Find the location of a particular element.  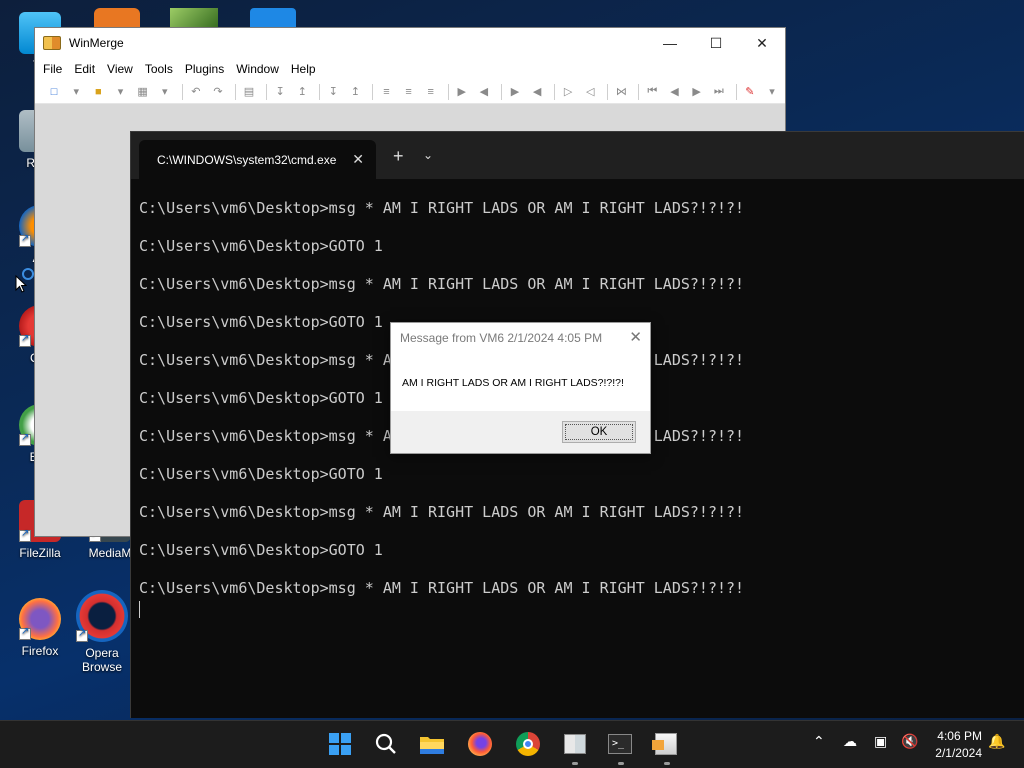

taskbar-chrome is located at coordinates (528, 744).